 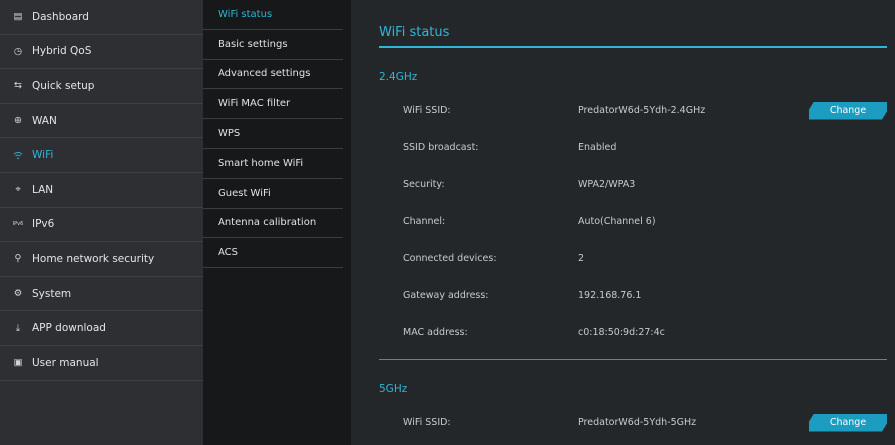 What do you see at coordinates (446, 295) in the screenshot?
I see `field-label: Gateway address:` at bounding box center [446, 295].